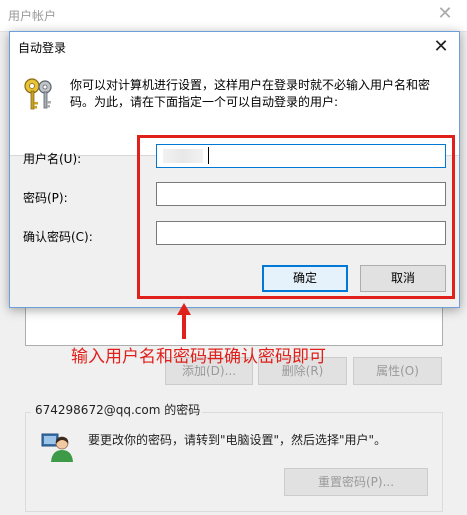 The height and width of the screenshot is (515, 467). Describe the element at coordinates (234, 47) in the screenshot. I see `dialog-titlebar: 自动登录 ✕` at that location.